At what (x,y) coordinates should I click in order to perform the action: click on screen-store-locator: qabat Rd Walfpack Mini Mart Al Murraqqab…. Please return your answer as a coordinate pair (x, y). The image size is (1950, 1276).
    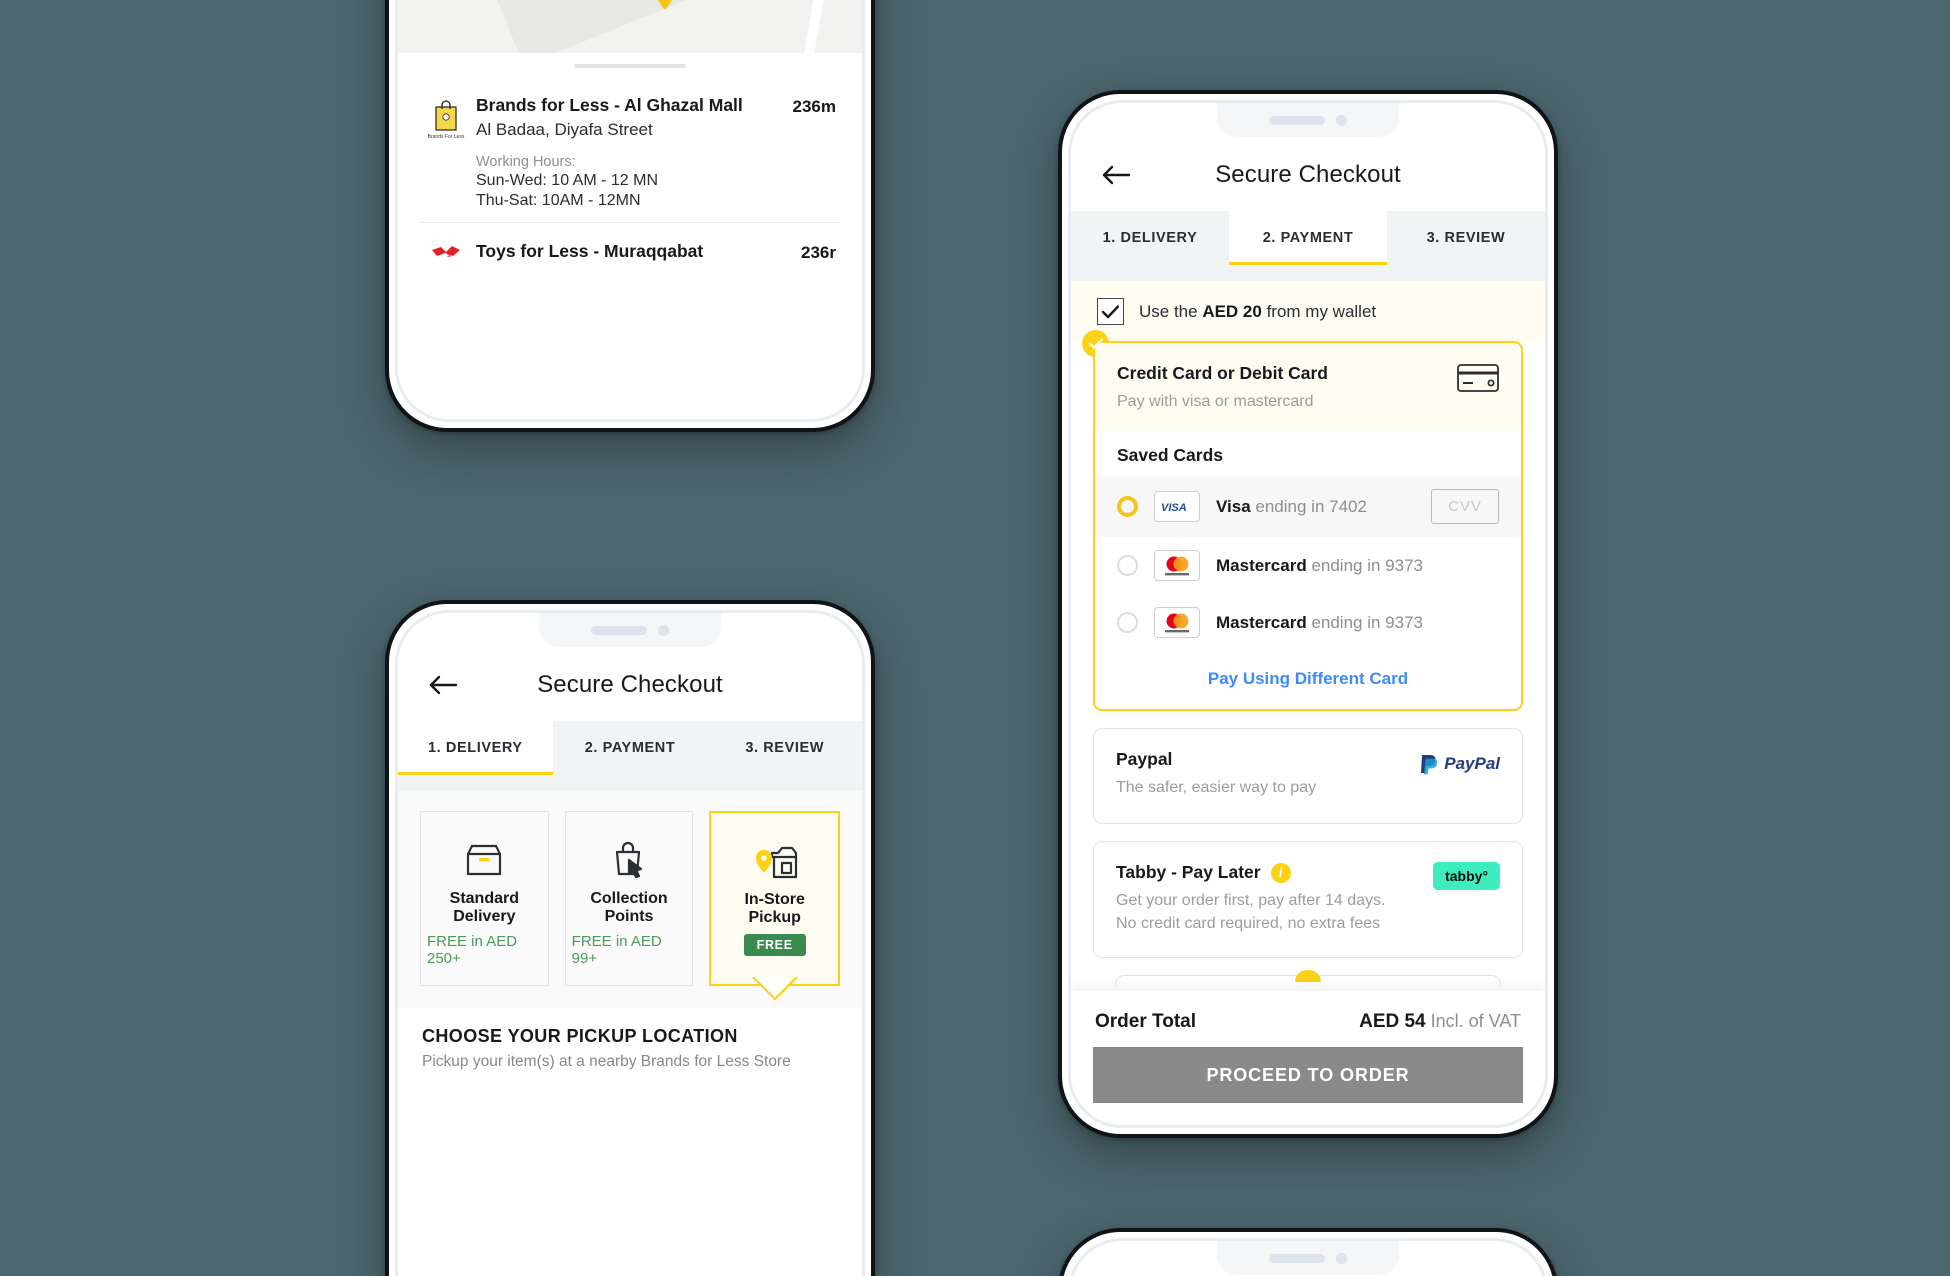
    Looking at the image, I should click on (630, 209).